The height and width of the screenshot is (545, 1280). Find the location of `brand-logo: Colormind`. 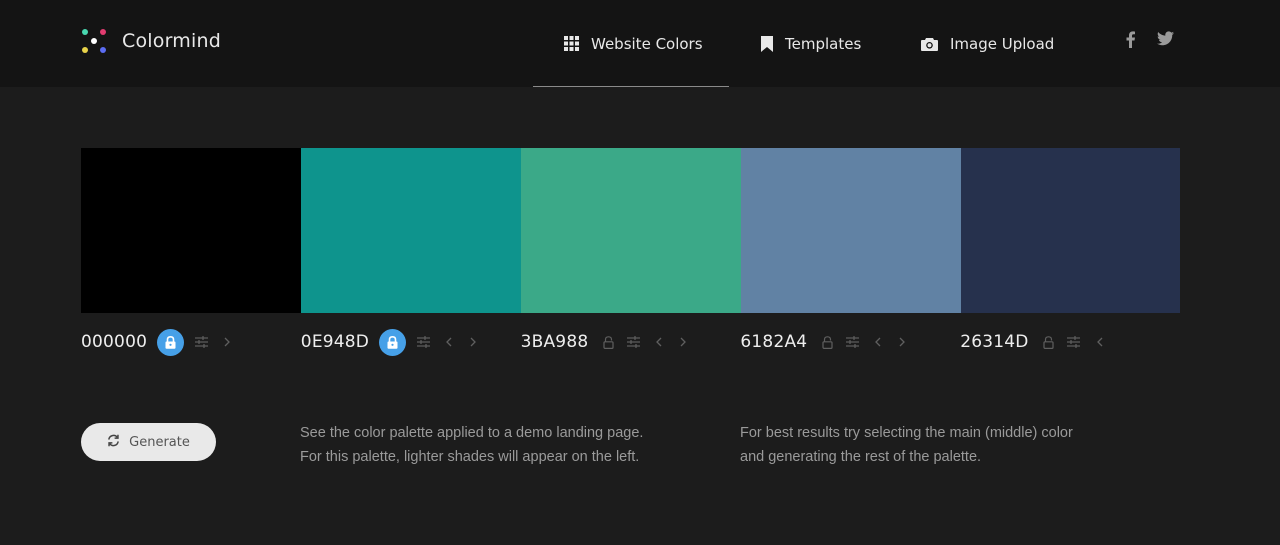

brand-logo: Colormind is located at coordinates (150, 41).